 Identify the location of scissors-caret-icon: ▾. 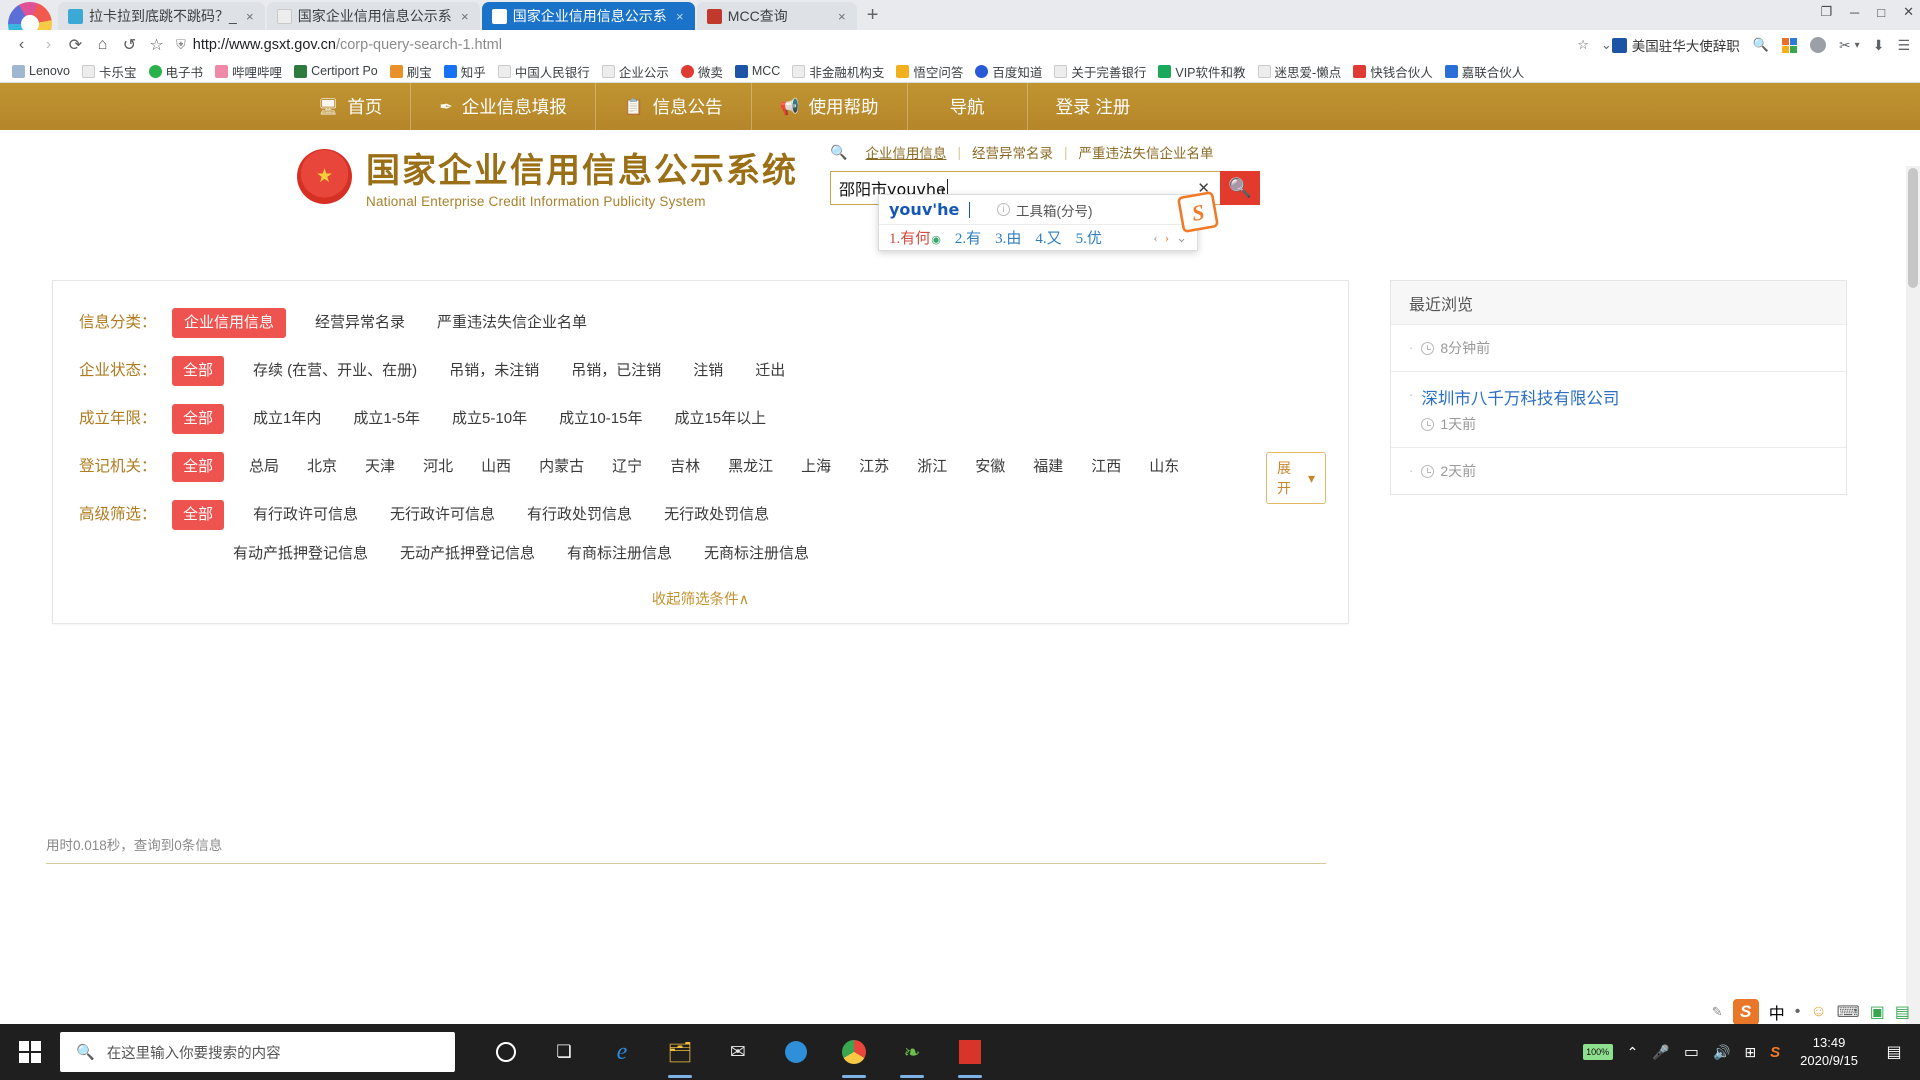
(1857, 45).